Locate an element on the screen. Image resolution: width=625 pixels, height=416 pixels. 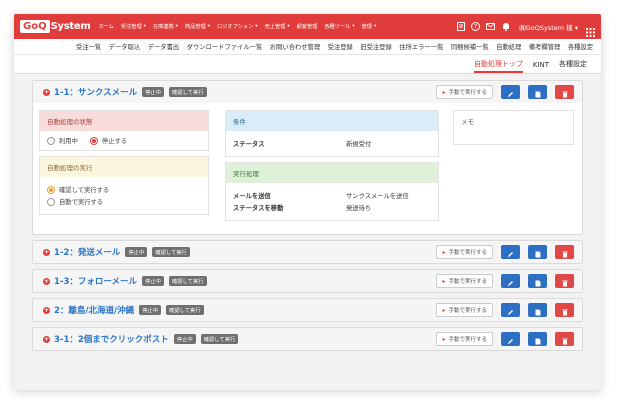
nav-item: 管理 ▾ is located at coordinates (369, 26).